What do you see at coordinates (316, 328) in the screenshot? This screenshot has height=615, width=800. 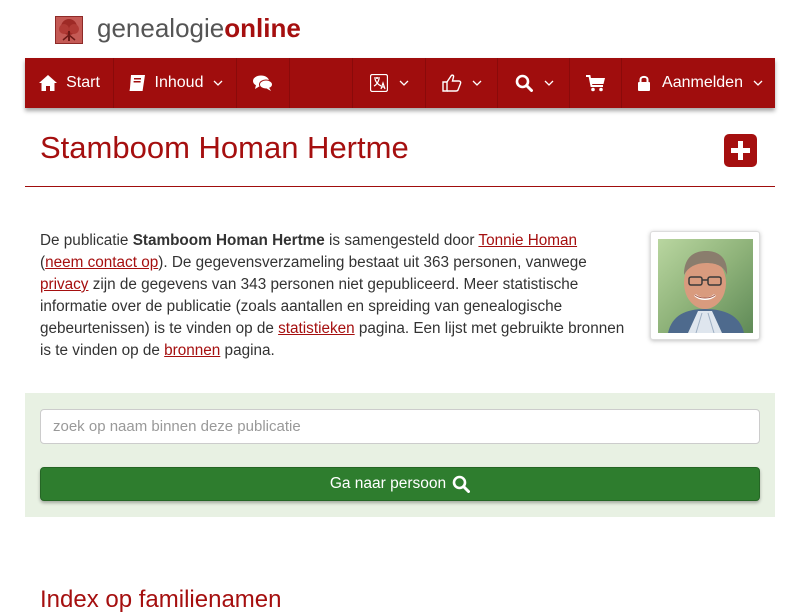 I see `statistics-link: statistieken` at bounding box center [316, 328].